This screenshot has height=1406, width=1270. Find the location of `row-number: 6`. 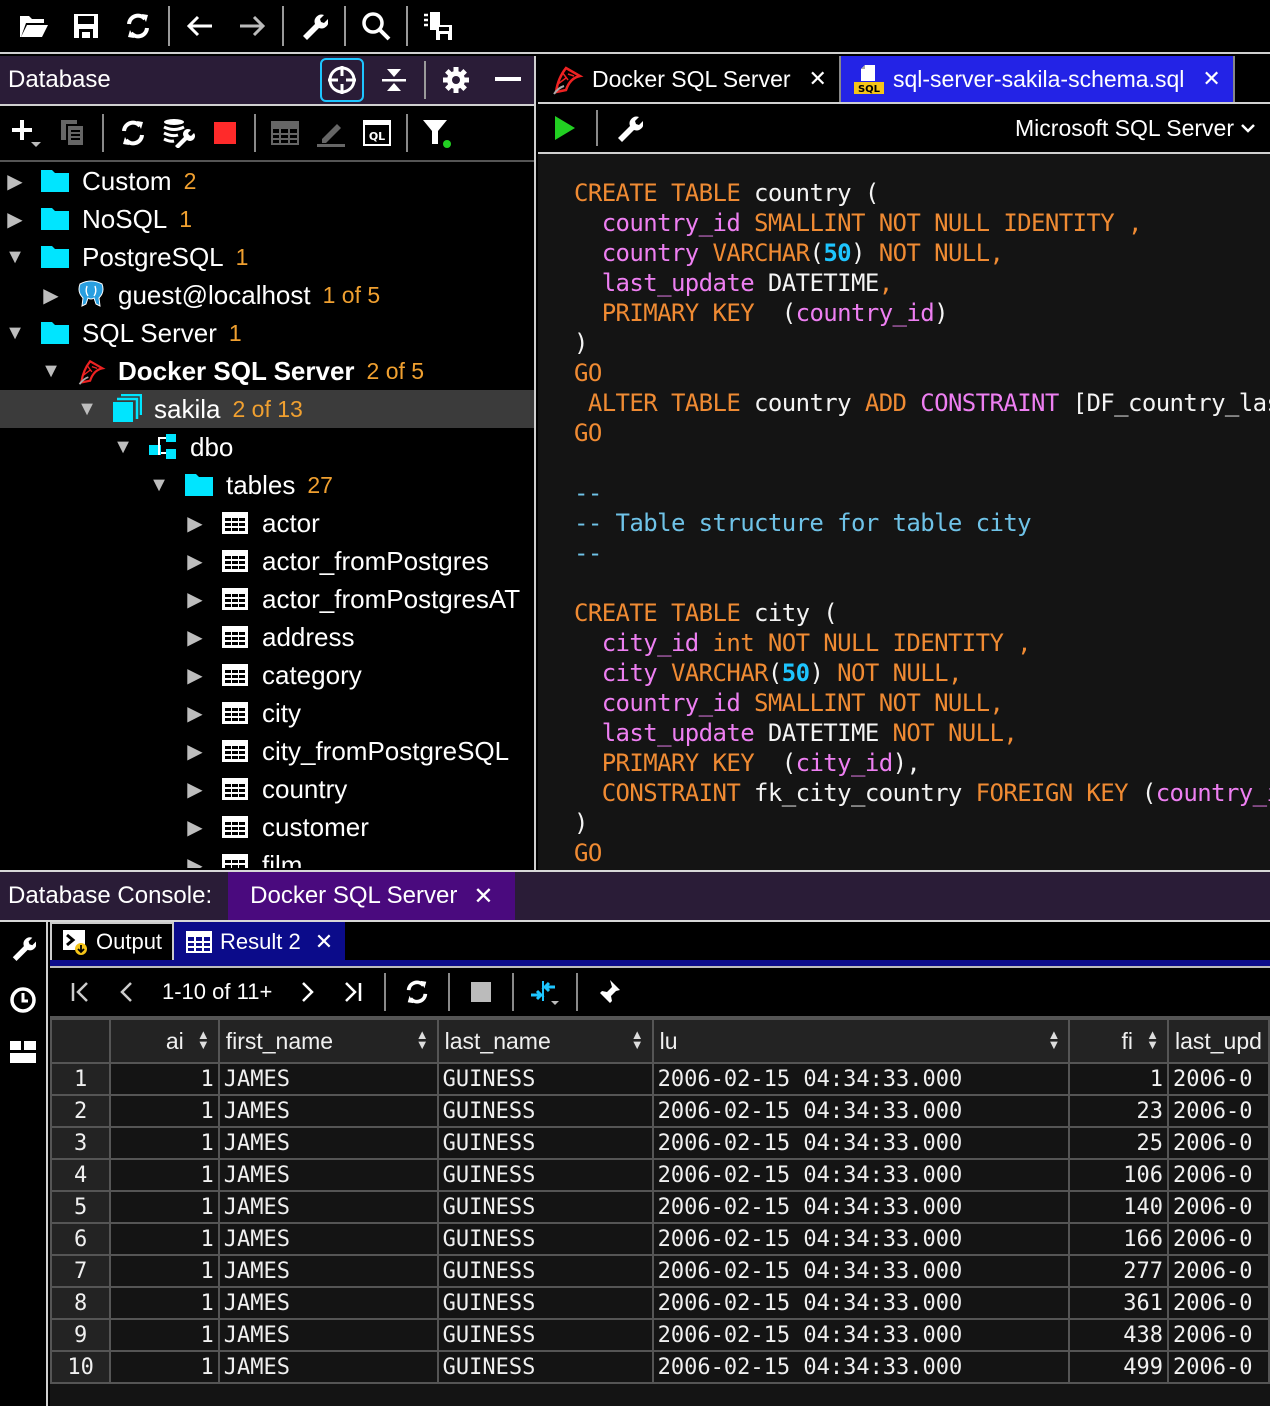

row-number: 6 is located at coordinates (80, 1239).